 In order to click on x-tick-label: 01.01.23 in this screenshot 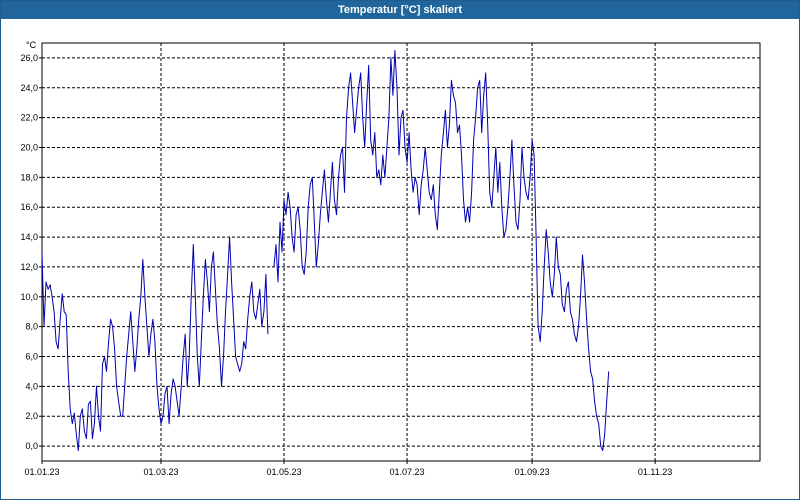, I will do `click(41, 472)`.